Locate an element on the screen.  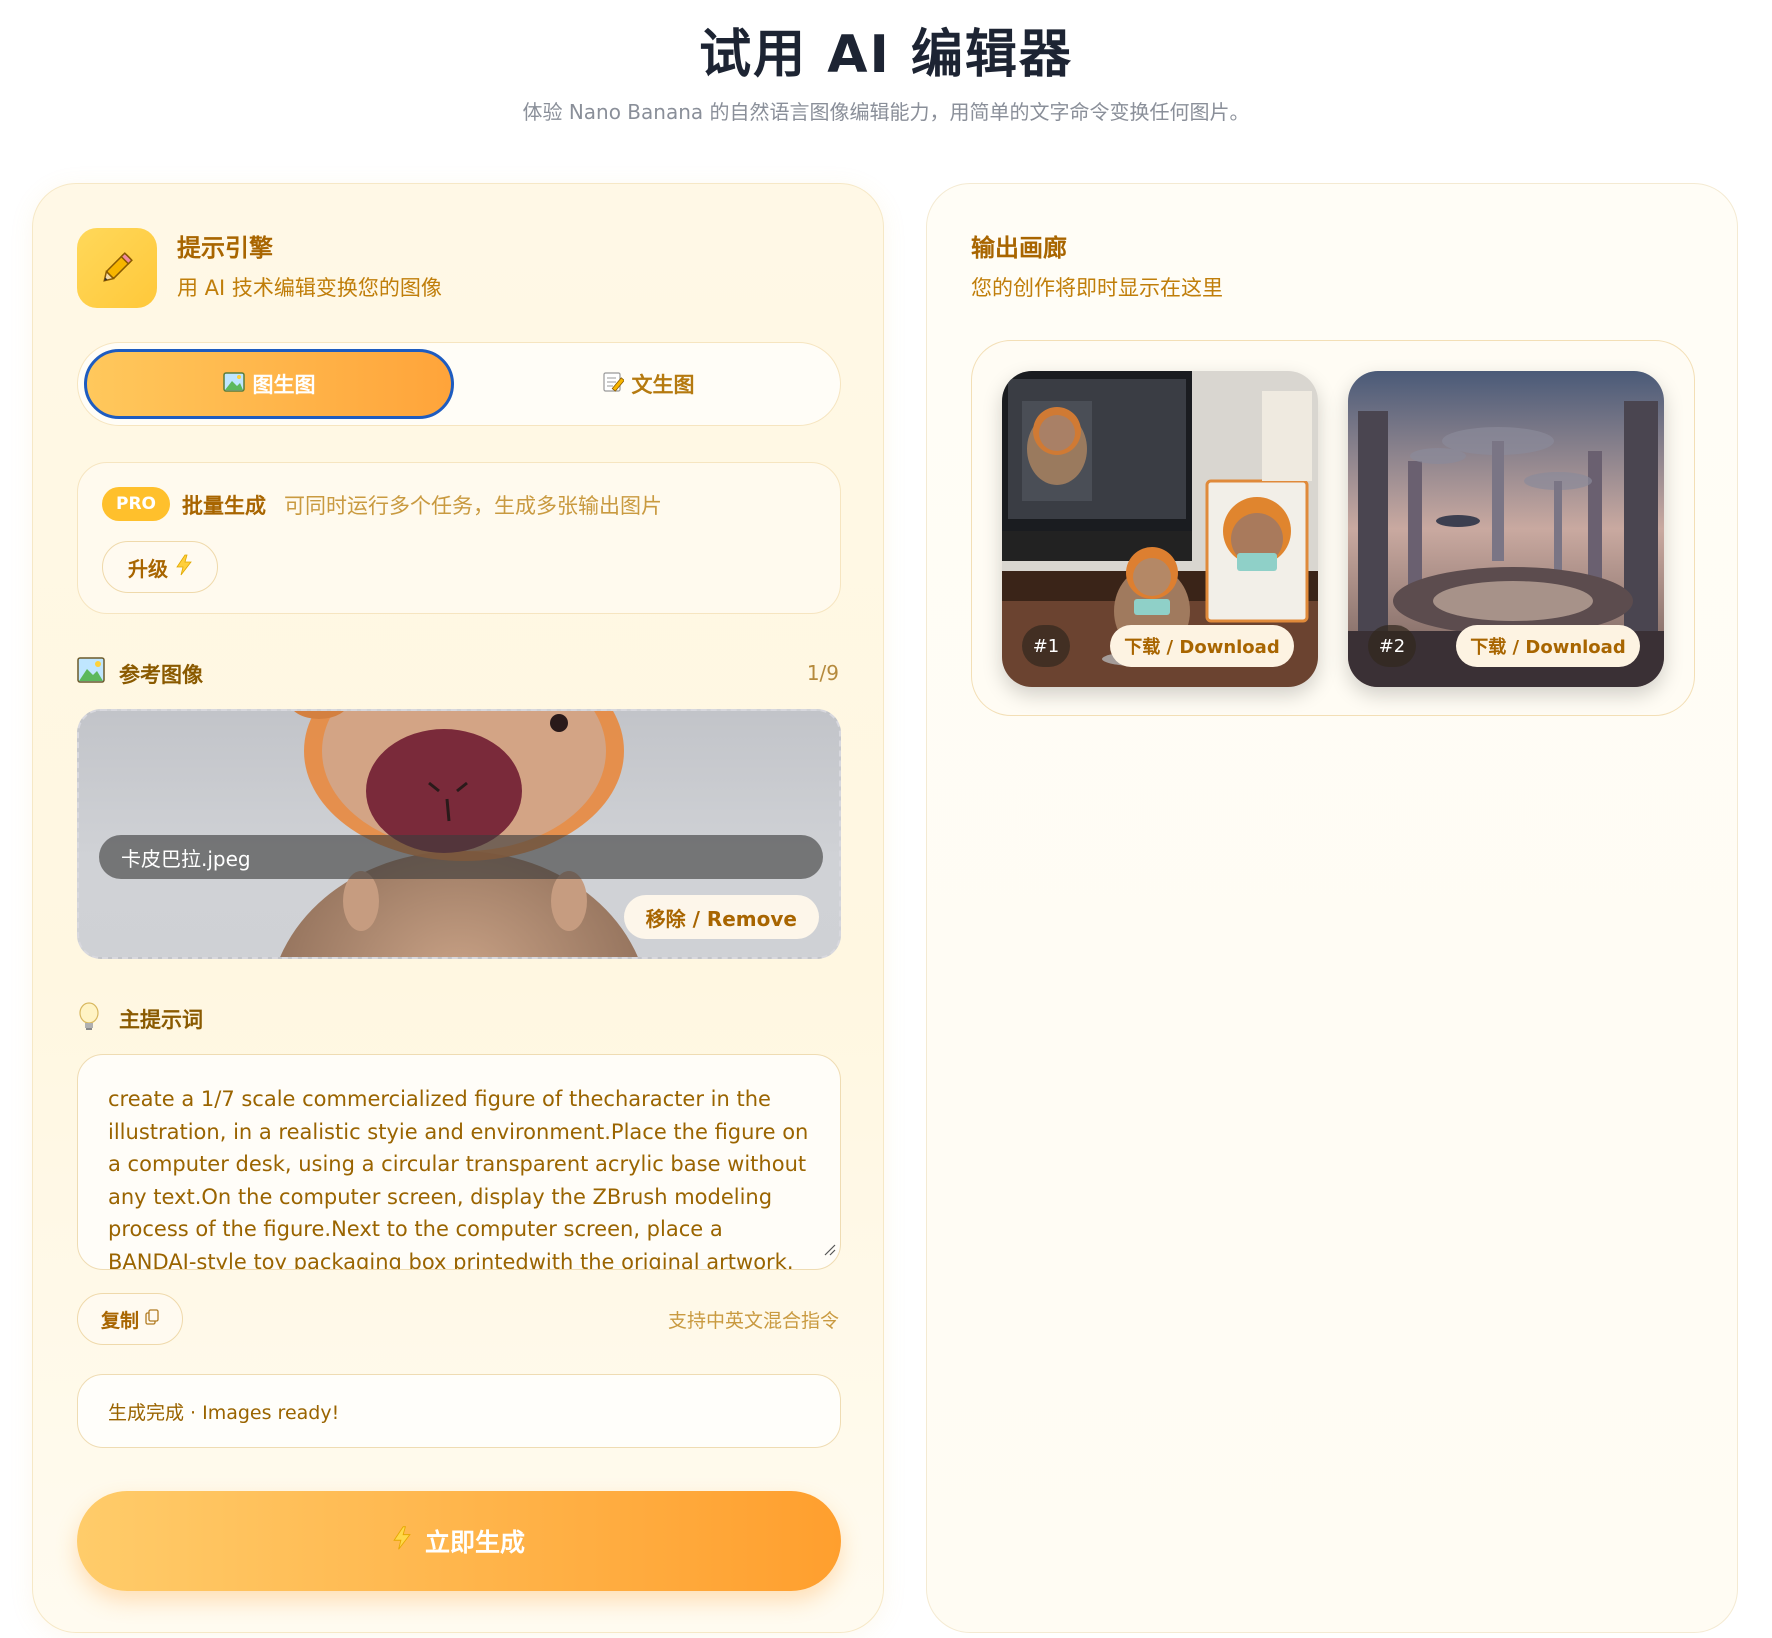
pro-badge: PRO is located at coordinates (136, 504).